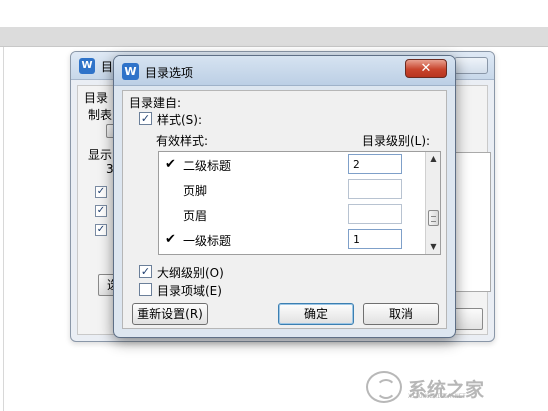 Image resolution: width=548 pixels, height=411 pixels. Describe the element at coordinates (195, 191) in the screenshot. I see `style-name: 页脚` at that location.